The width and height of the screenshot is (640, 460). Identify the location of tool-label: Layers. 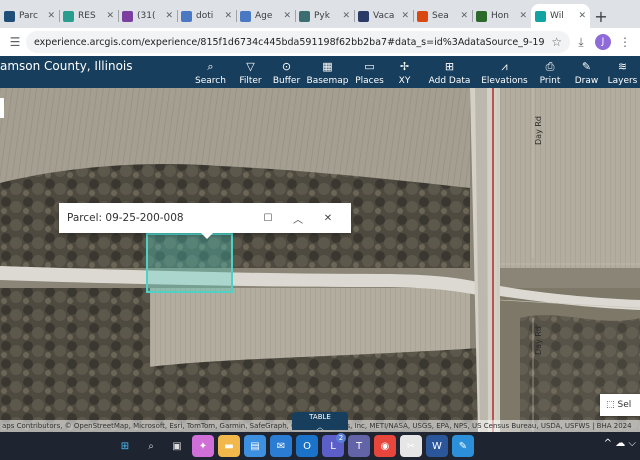
(622, 81).